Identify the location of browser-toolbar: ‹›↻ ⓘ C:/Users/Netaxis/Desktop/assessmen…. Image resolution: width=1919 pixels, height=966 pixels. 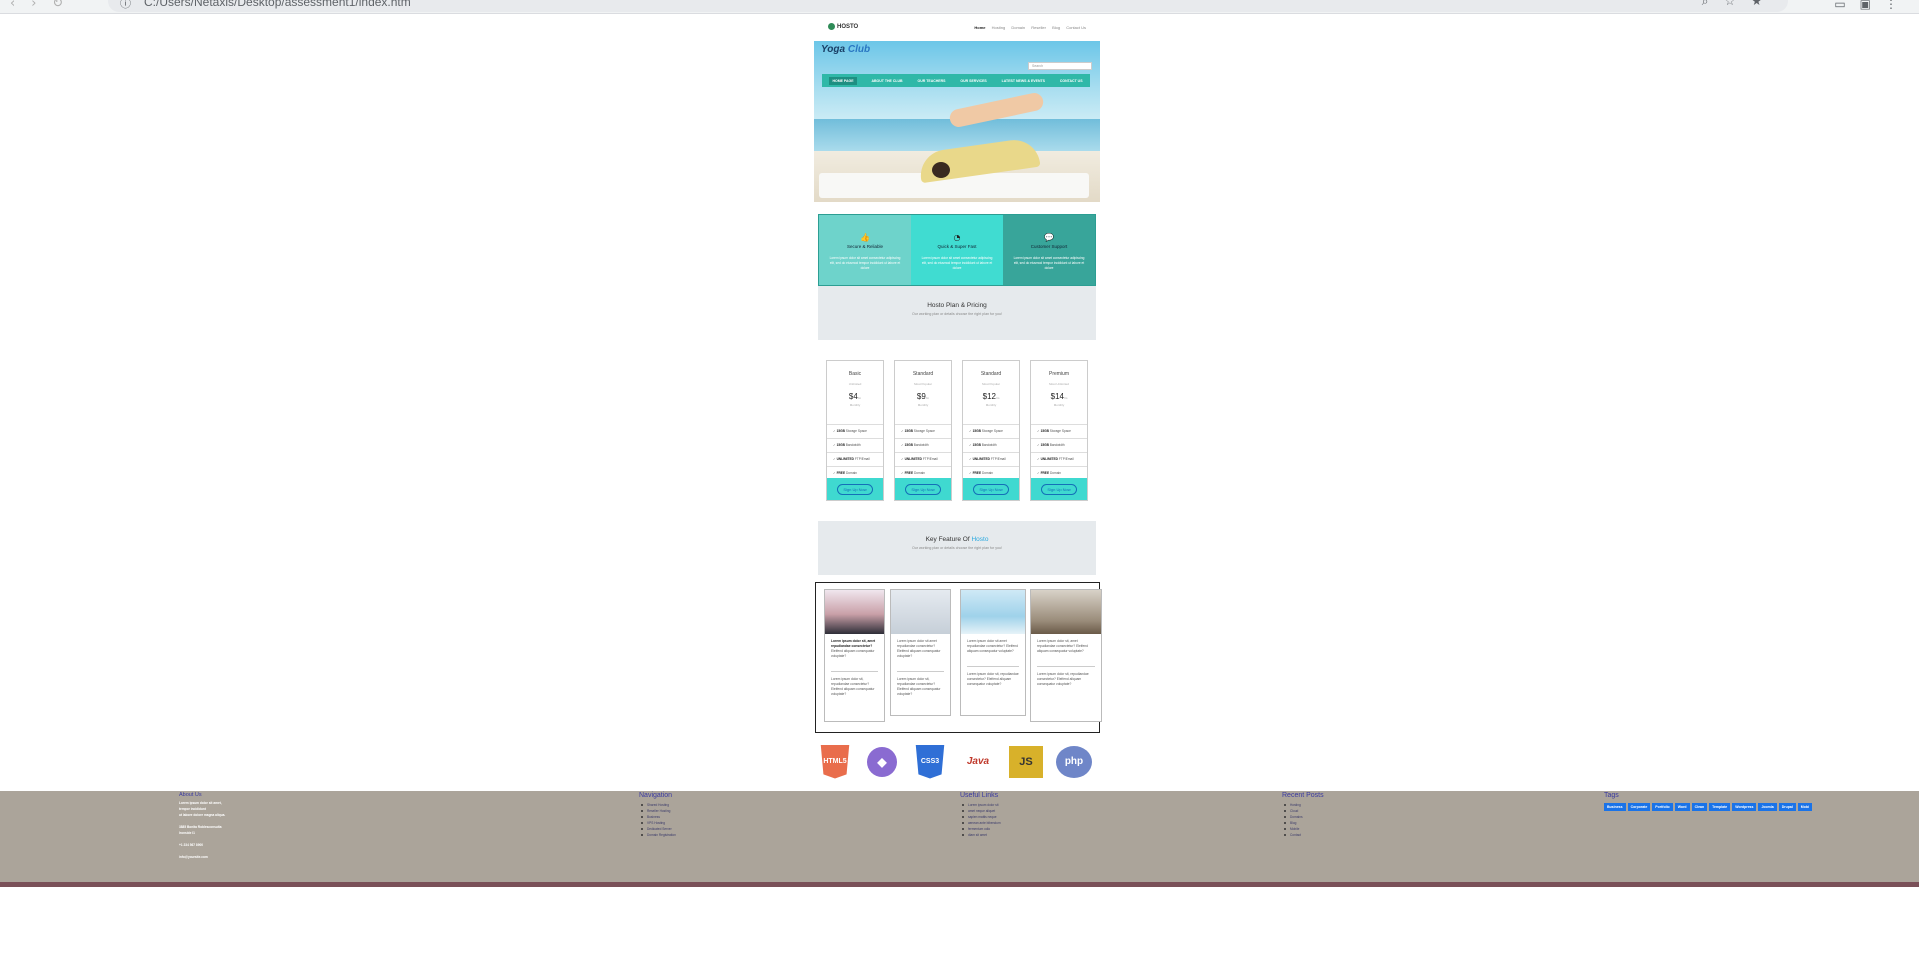
(959, 7).